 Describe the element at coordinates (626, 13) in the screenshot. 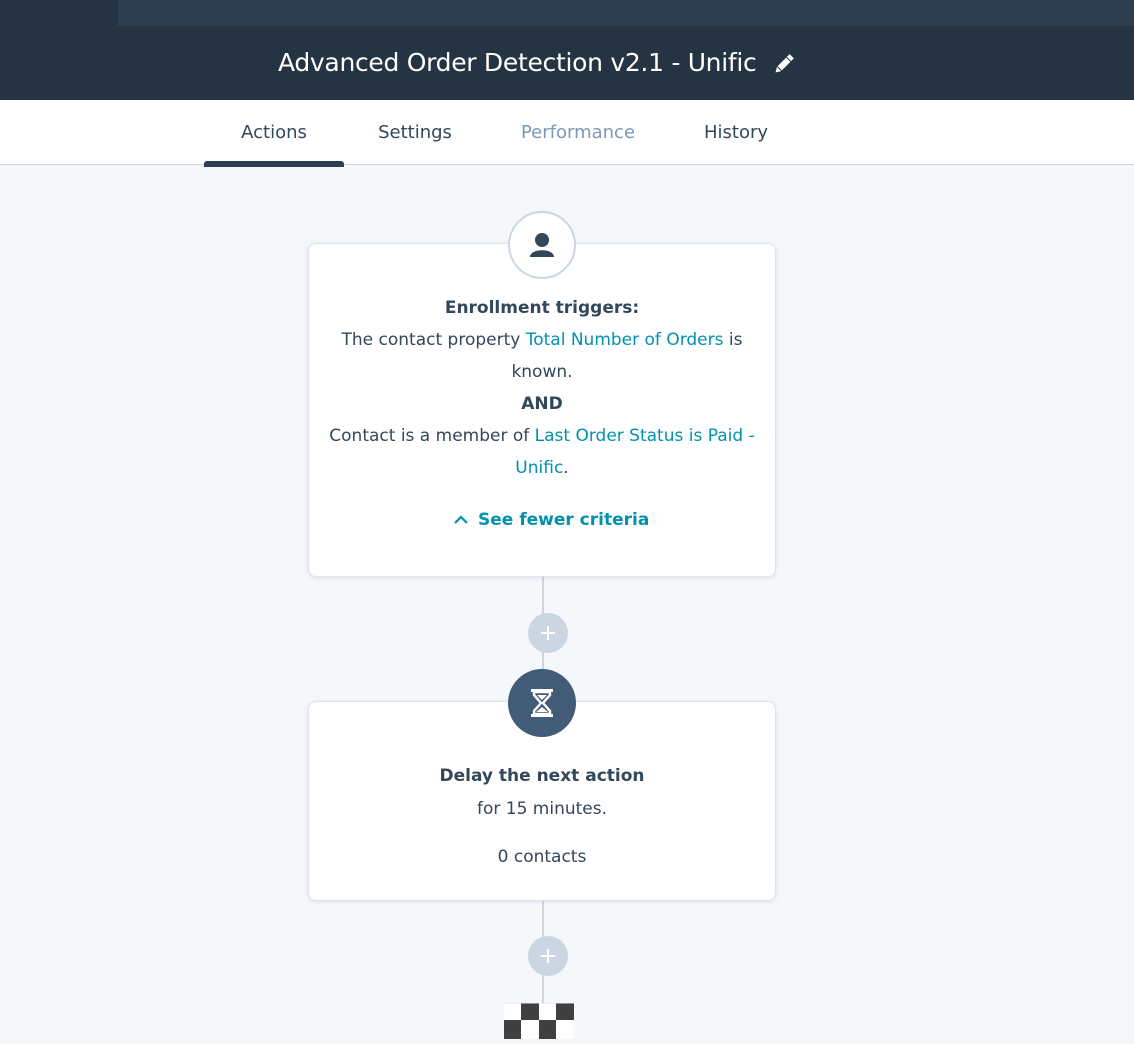

I see `top-strip` at that location.